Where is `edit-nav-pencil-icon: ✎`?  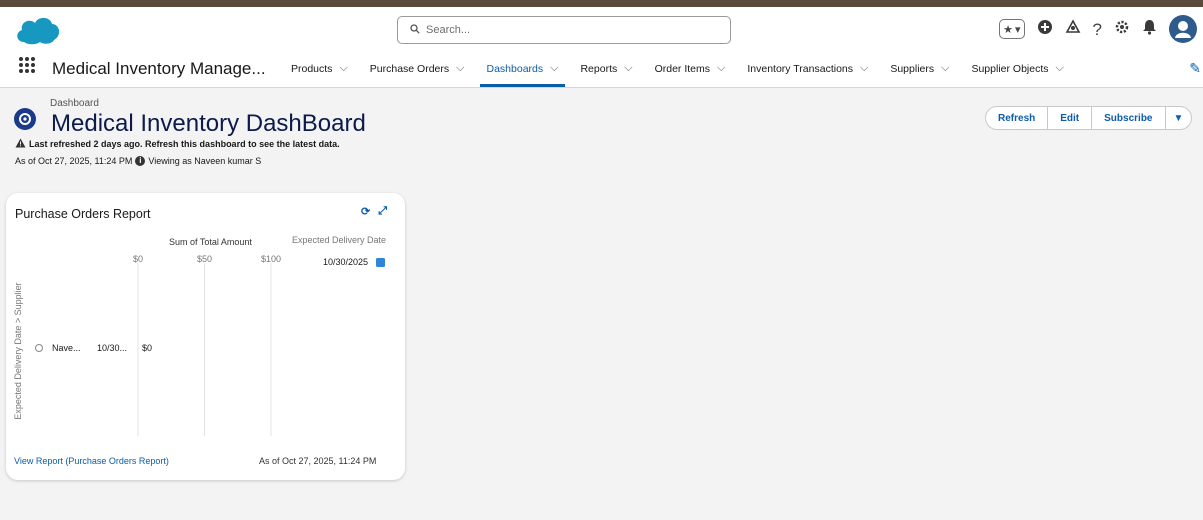 edit-nav-pencil-icon: ✎ is located at coordinates (1195, 68).